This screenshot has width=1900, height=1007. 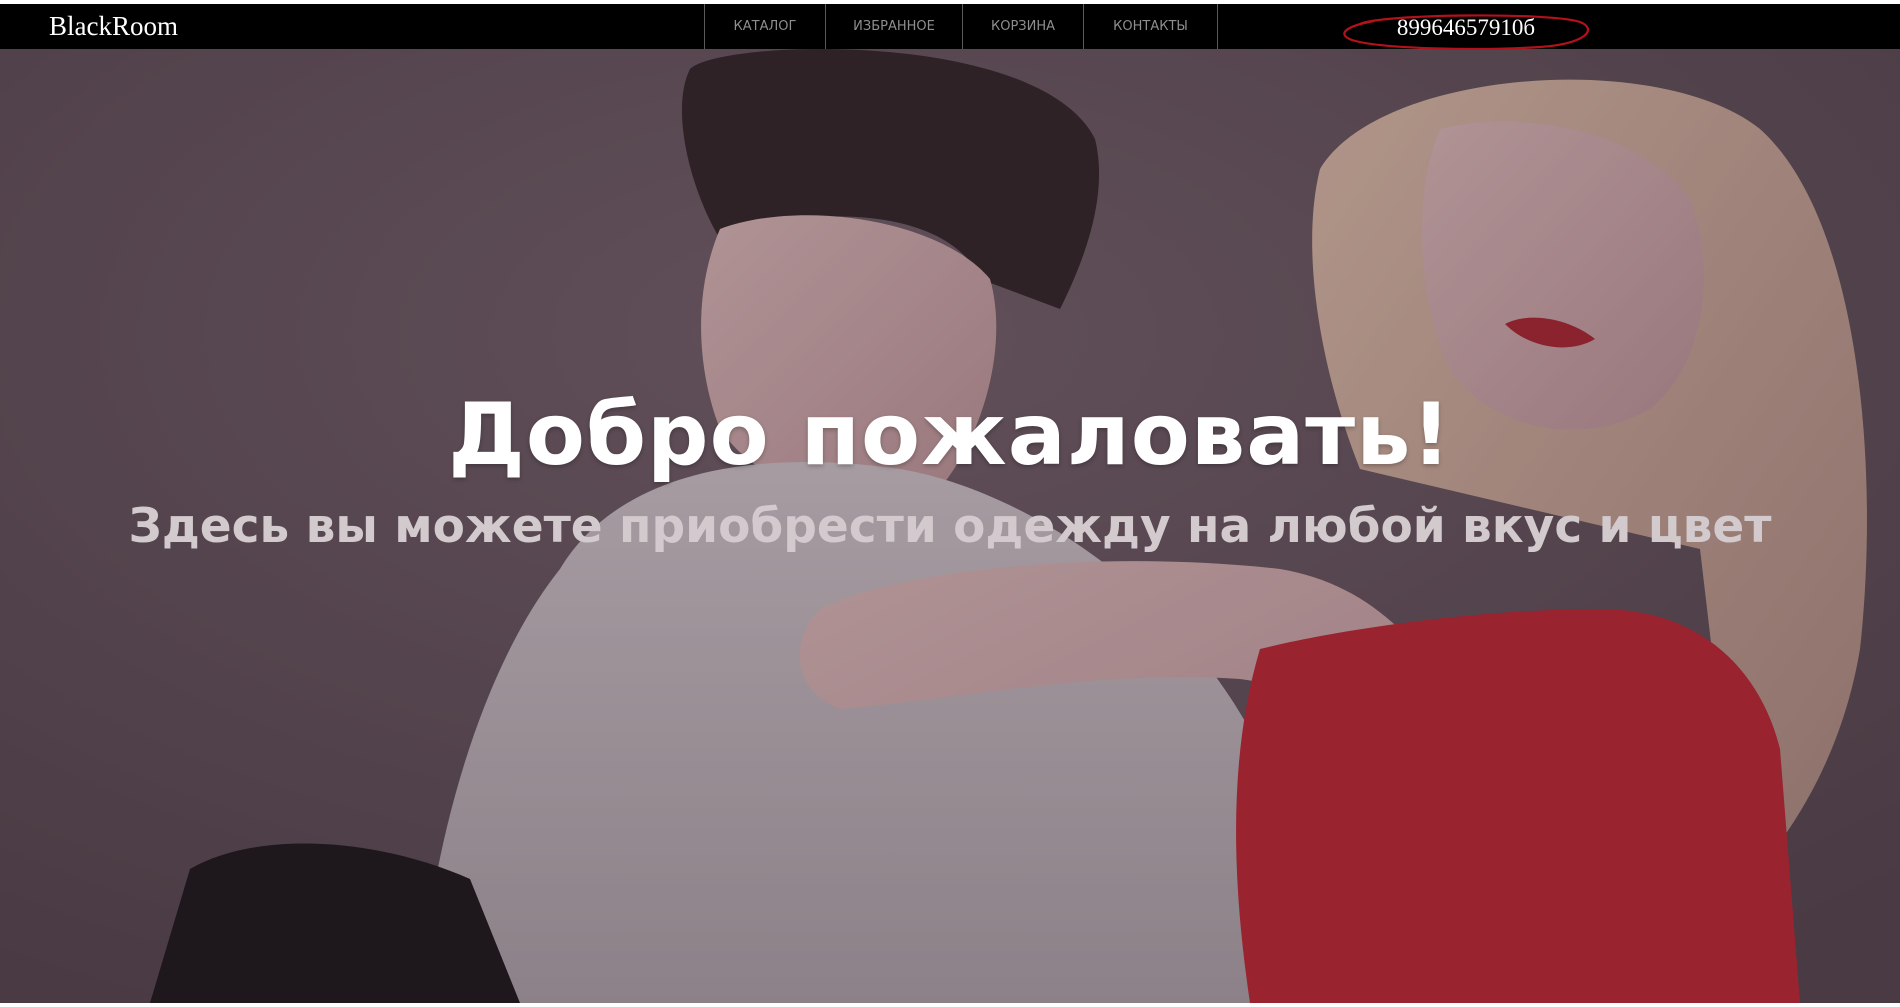 What do you see at coordinates (1151, 26) in the screenshot?
I see `nav-item-contacts: КОНТАКТЫ` at bounding box center [1151, 26].